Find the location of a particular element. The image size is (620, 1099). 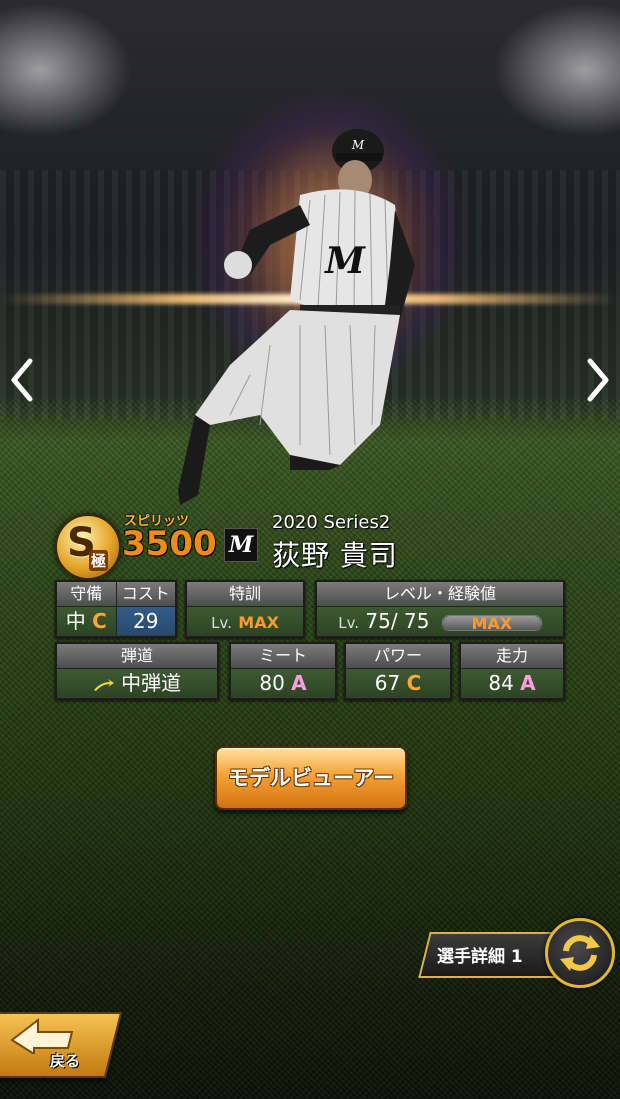

training-label: 特訓 is located at coordinates (245, 594).